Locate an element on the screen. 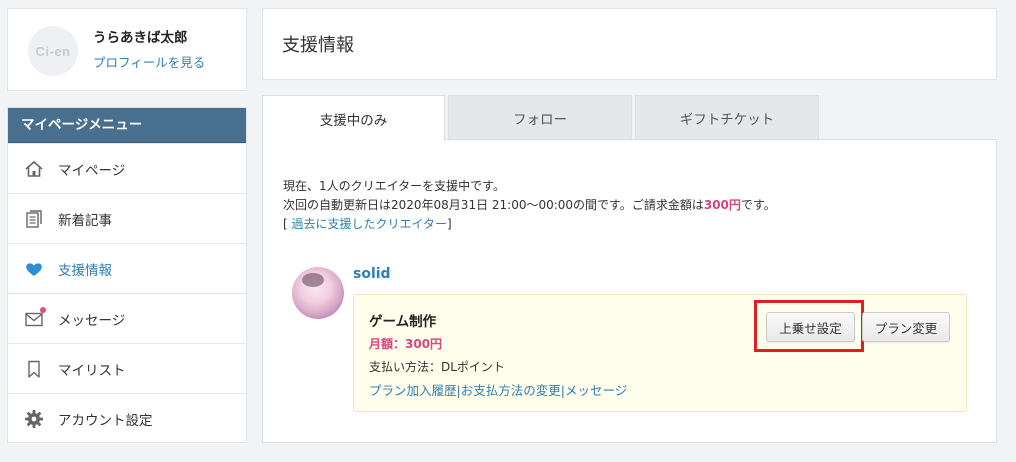 Image resolution: width=1016 pixels, height=462 pixels. tab-label: ギフトチケット is located at coordinates (727, 119).